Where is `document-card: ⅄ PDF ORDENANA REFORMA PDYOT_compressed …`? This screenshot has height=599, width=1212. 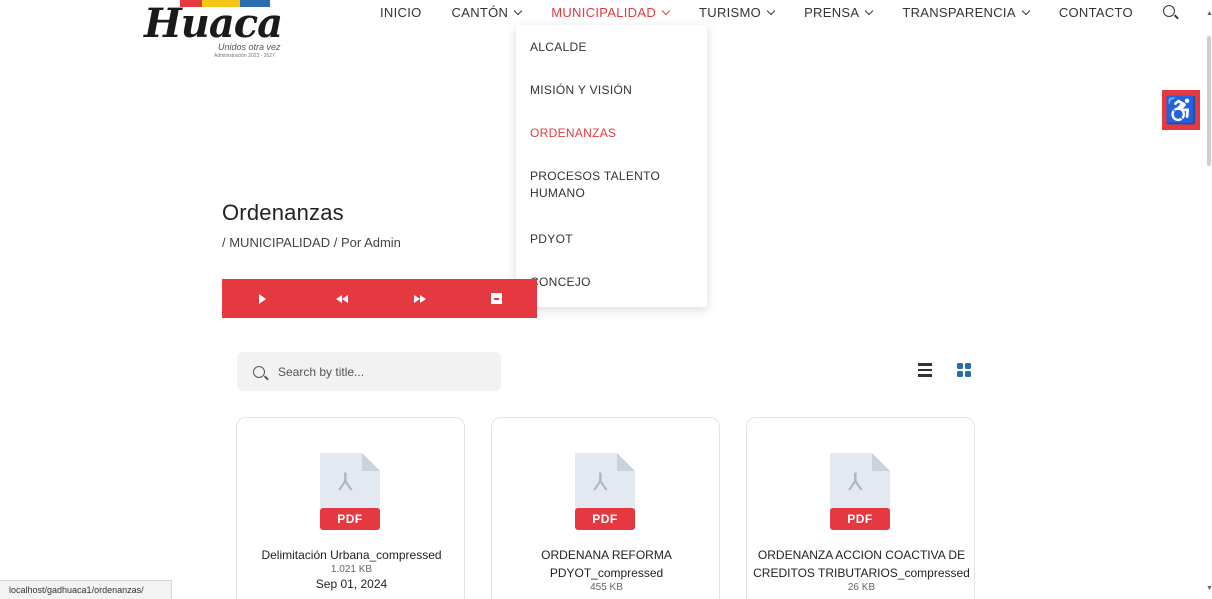
document-card: ⅄ PDF ORDENANA REFORMA PDYOT_compressed … is located at coordinates (605, 508).